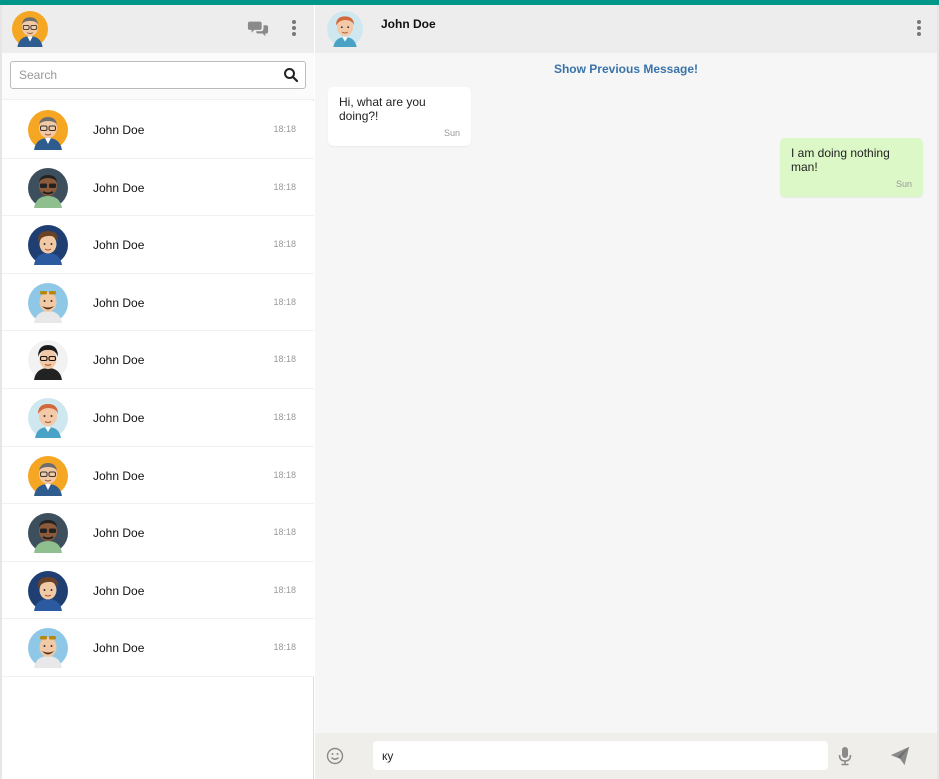 This screenshot has width=939, height=779. Describe the element at coordinates (845, 756) in the screenshot. I see `microphone-icon` at that location.